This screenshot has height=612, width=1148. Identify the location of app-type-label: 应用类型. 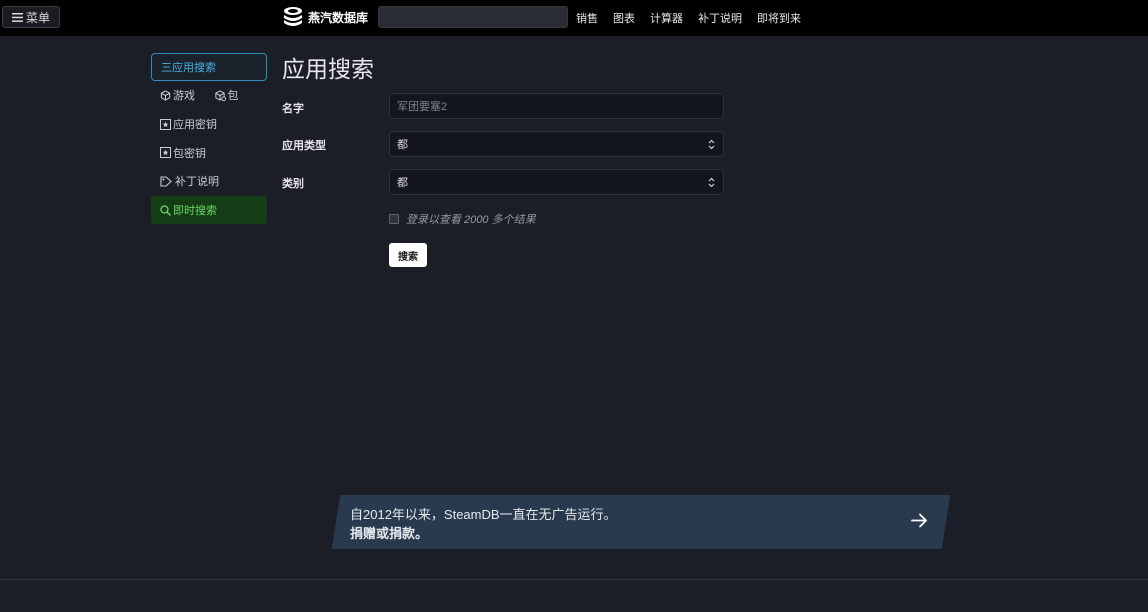
(304, 146).